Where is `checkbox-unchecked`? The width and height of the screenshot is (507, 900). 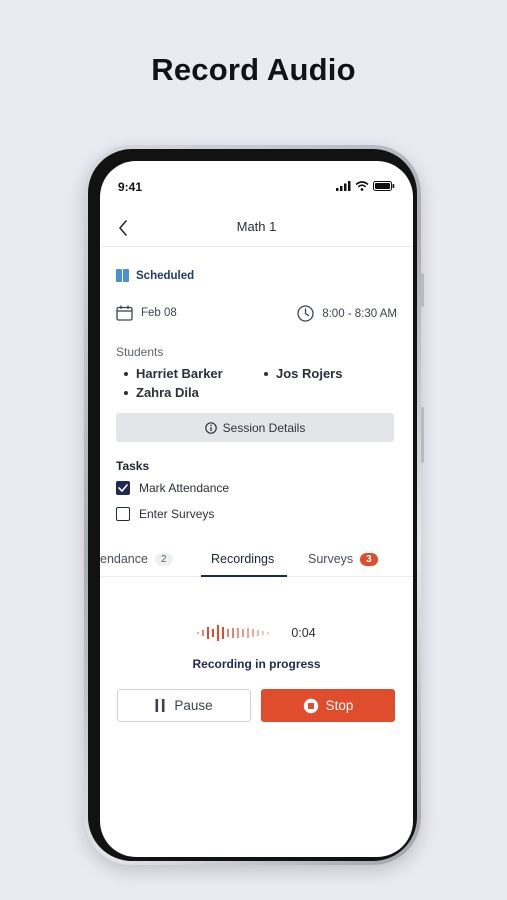 checkbox-unchecked is located at coordinates (123, 514).